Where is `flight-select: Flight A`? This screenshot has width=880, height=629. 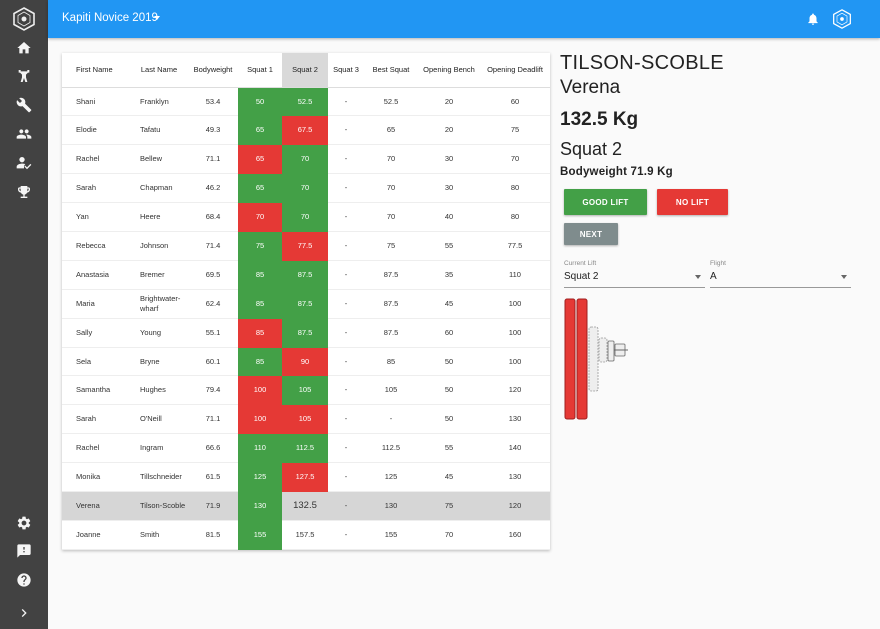
flight-select: Flight A is located at coordinates (780, 273).